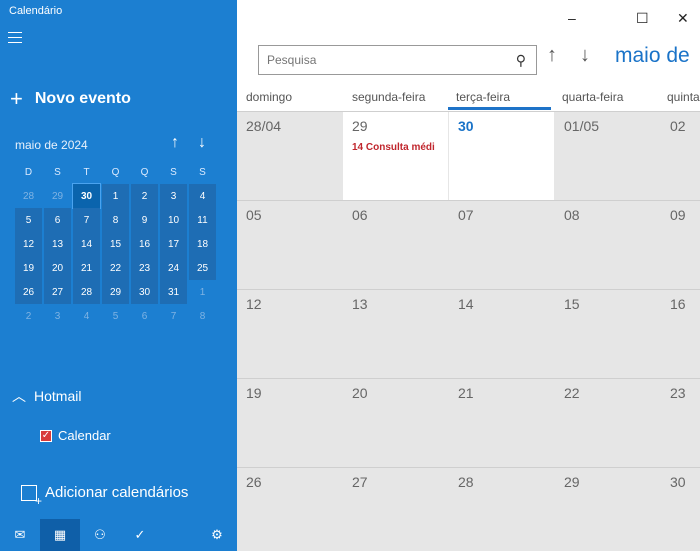 This screenshot has height=551, width=700. I want to click on weekday-label: Q, so click(115, 172).